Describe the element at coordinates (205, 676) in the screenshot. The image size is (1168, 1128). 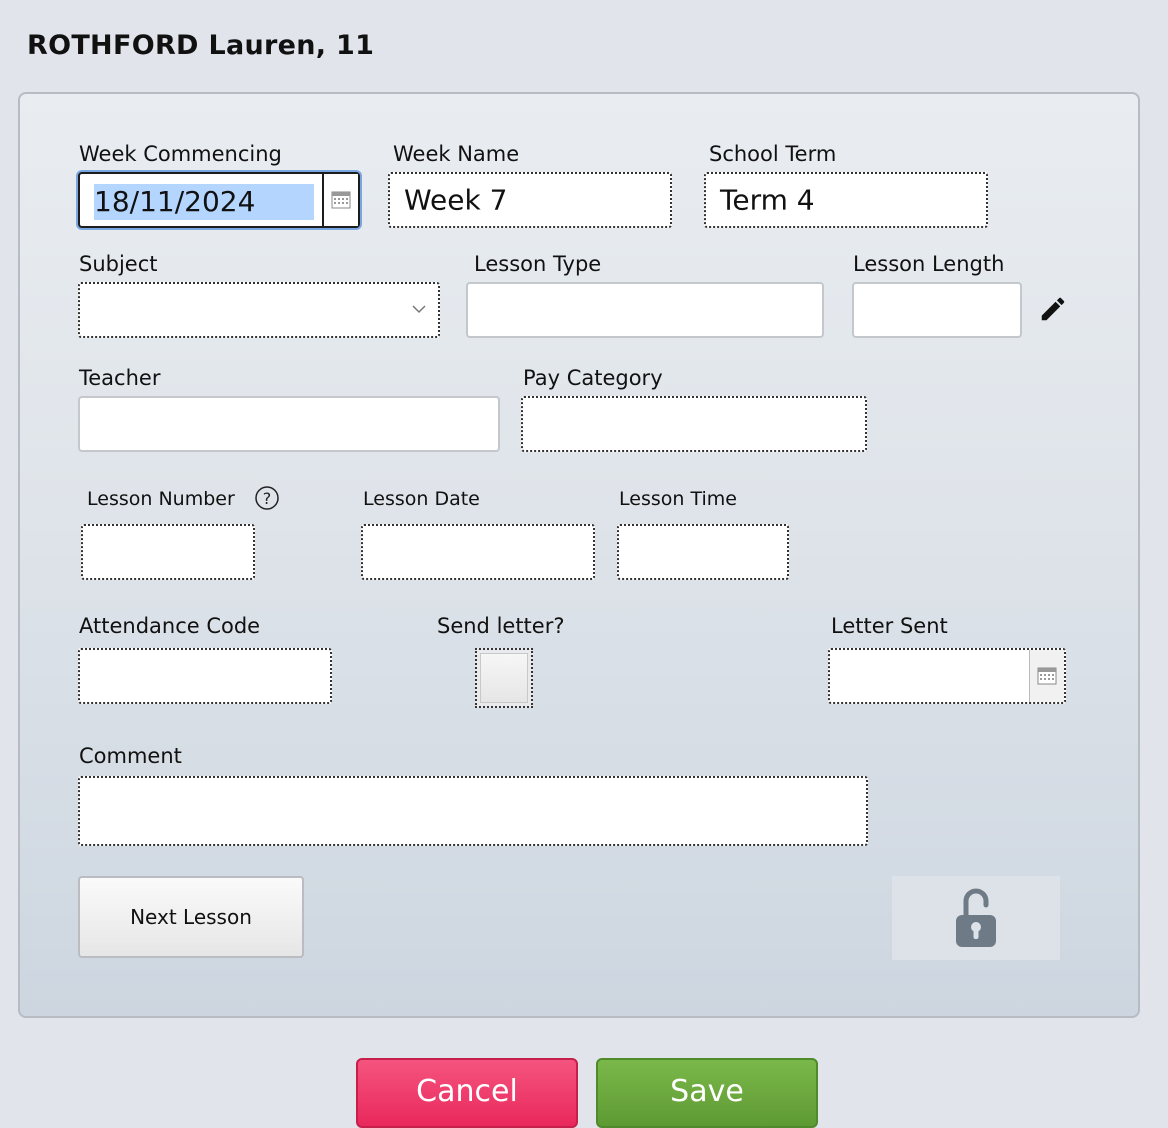
I see `attendance-code-field` at that location.